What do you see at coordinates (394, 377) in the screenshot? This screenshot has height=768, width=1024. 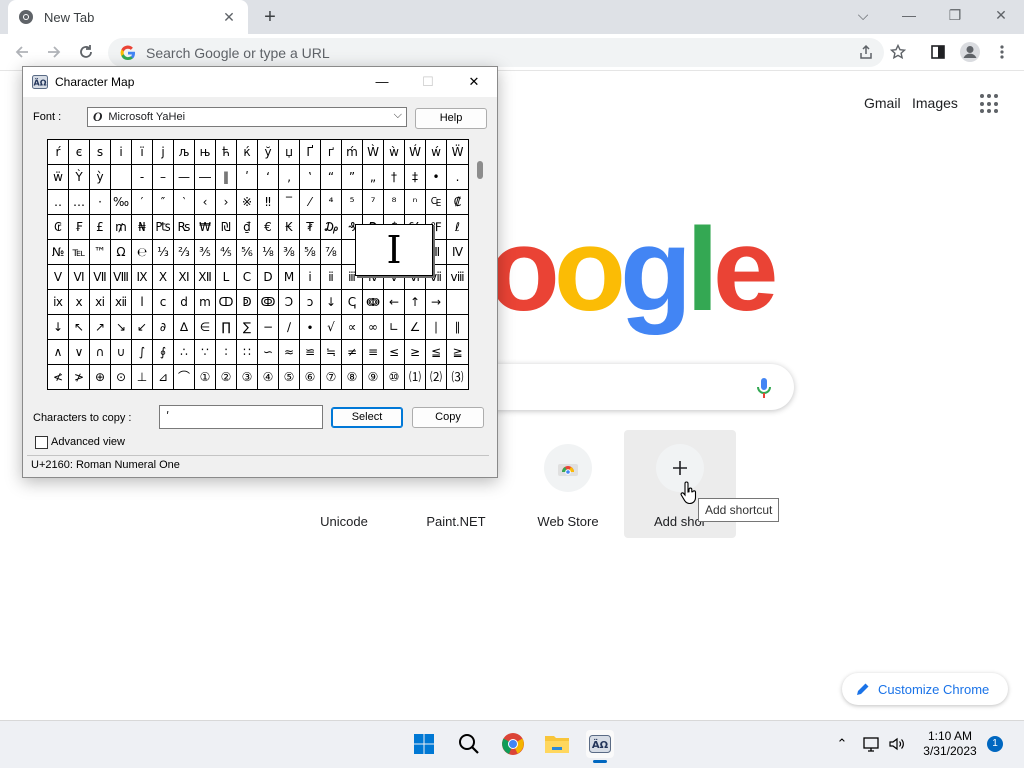 I see `character-cell: ⑩` at bounding box center [394, 377].